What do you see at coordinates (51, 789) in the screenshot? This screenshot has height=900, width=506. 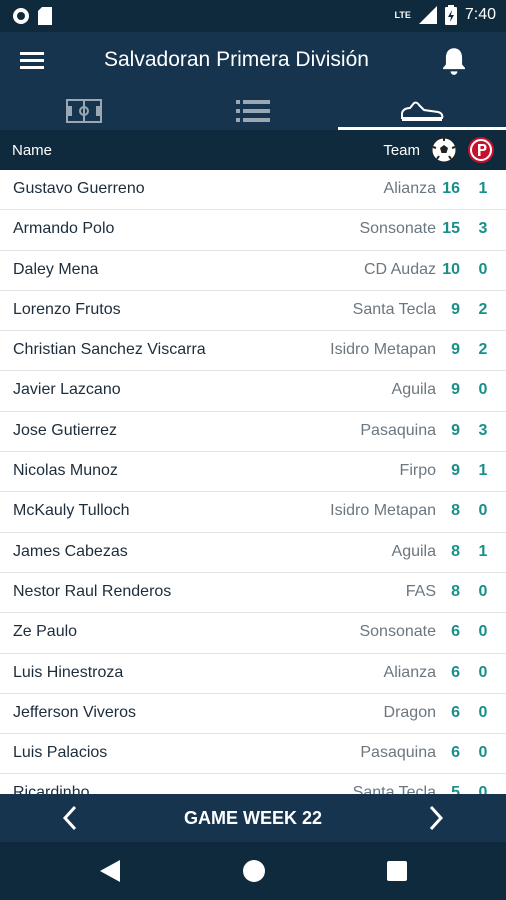 I see `player-name: Ricardinho` at bounding box center [51, 789].